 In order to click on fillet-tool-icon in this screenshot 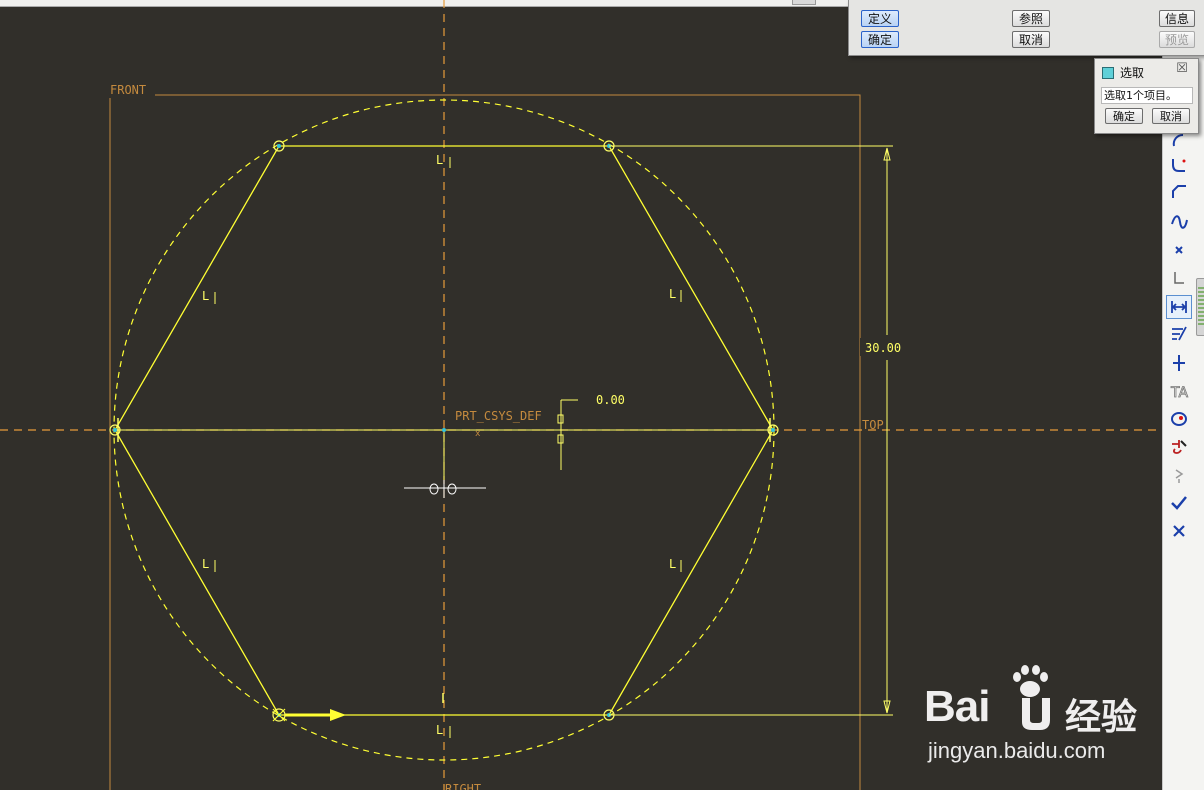, I will do `click(1179, 165)`.